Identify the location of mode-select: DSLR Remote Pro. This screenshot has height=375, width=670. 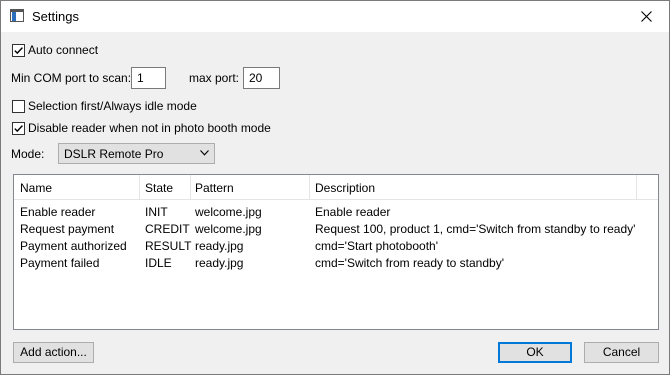
(136, 153).